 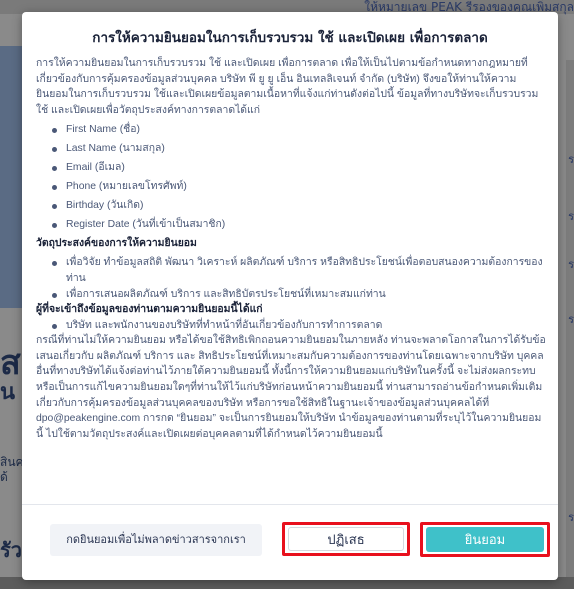 I want to click on accept-highlight-box: ยินยอม, so click(x=485, y=539).